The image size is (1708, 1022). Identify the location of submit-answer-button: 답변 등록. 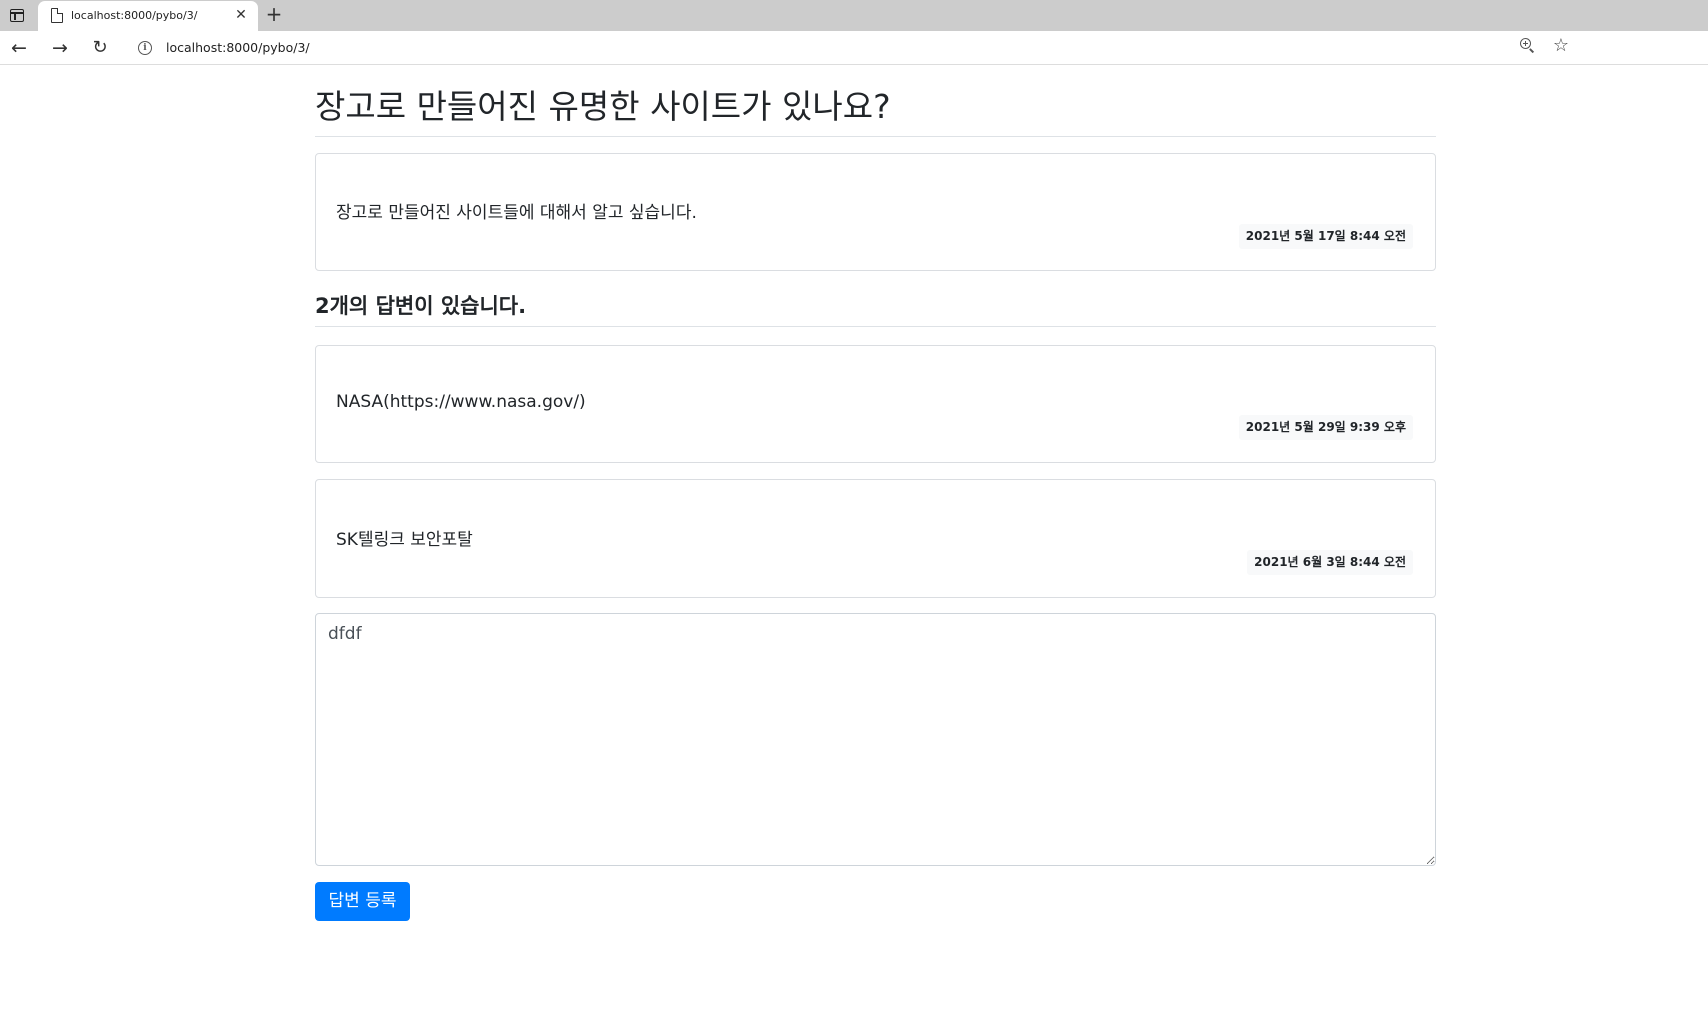
(362, 901).